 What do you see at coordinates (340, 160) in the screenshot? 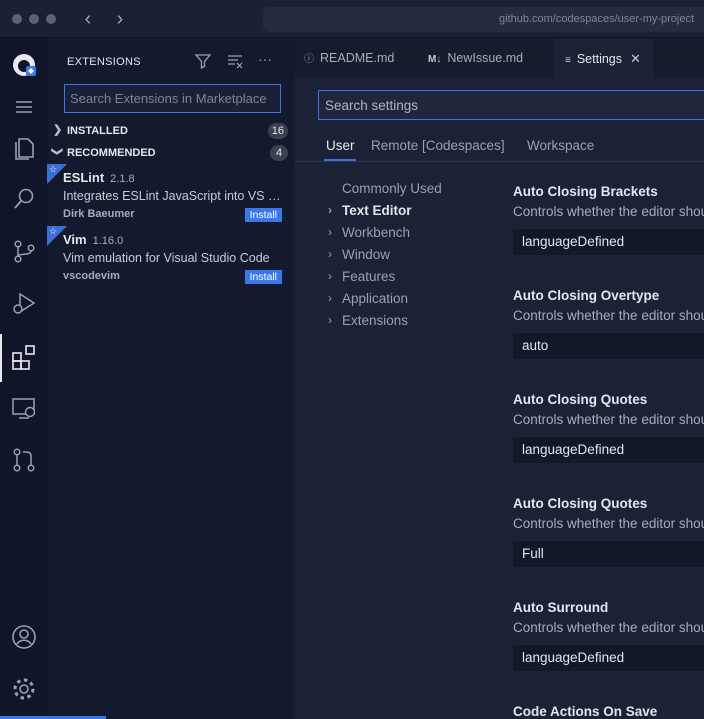
I see `active-scope-underline` at bounding box center [340, 160].